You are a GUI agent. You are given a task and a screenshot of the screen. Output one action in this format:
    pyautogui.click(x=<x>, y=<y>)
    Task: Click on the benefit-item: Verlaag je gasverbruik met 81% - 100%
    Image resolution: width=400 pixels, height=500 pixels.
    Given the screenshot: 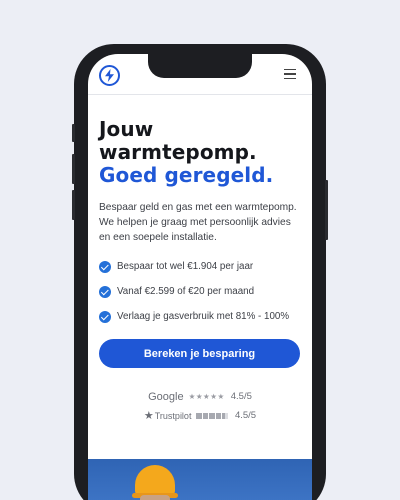 What is the action you would take?
    pyautogui.click(x=204, y=316)
    